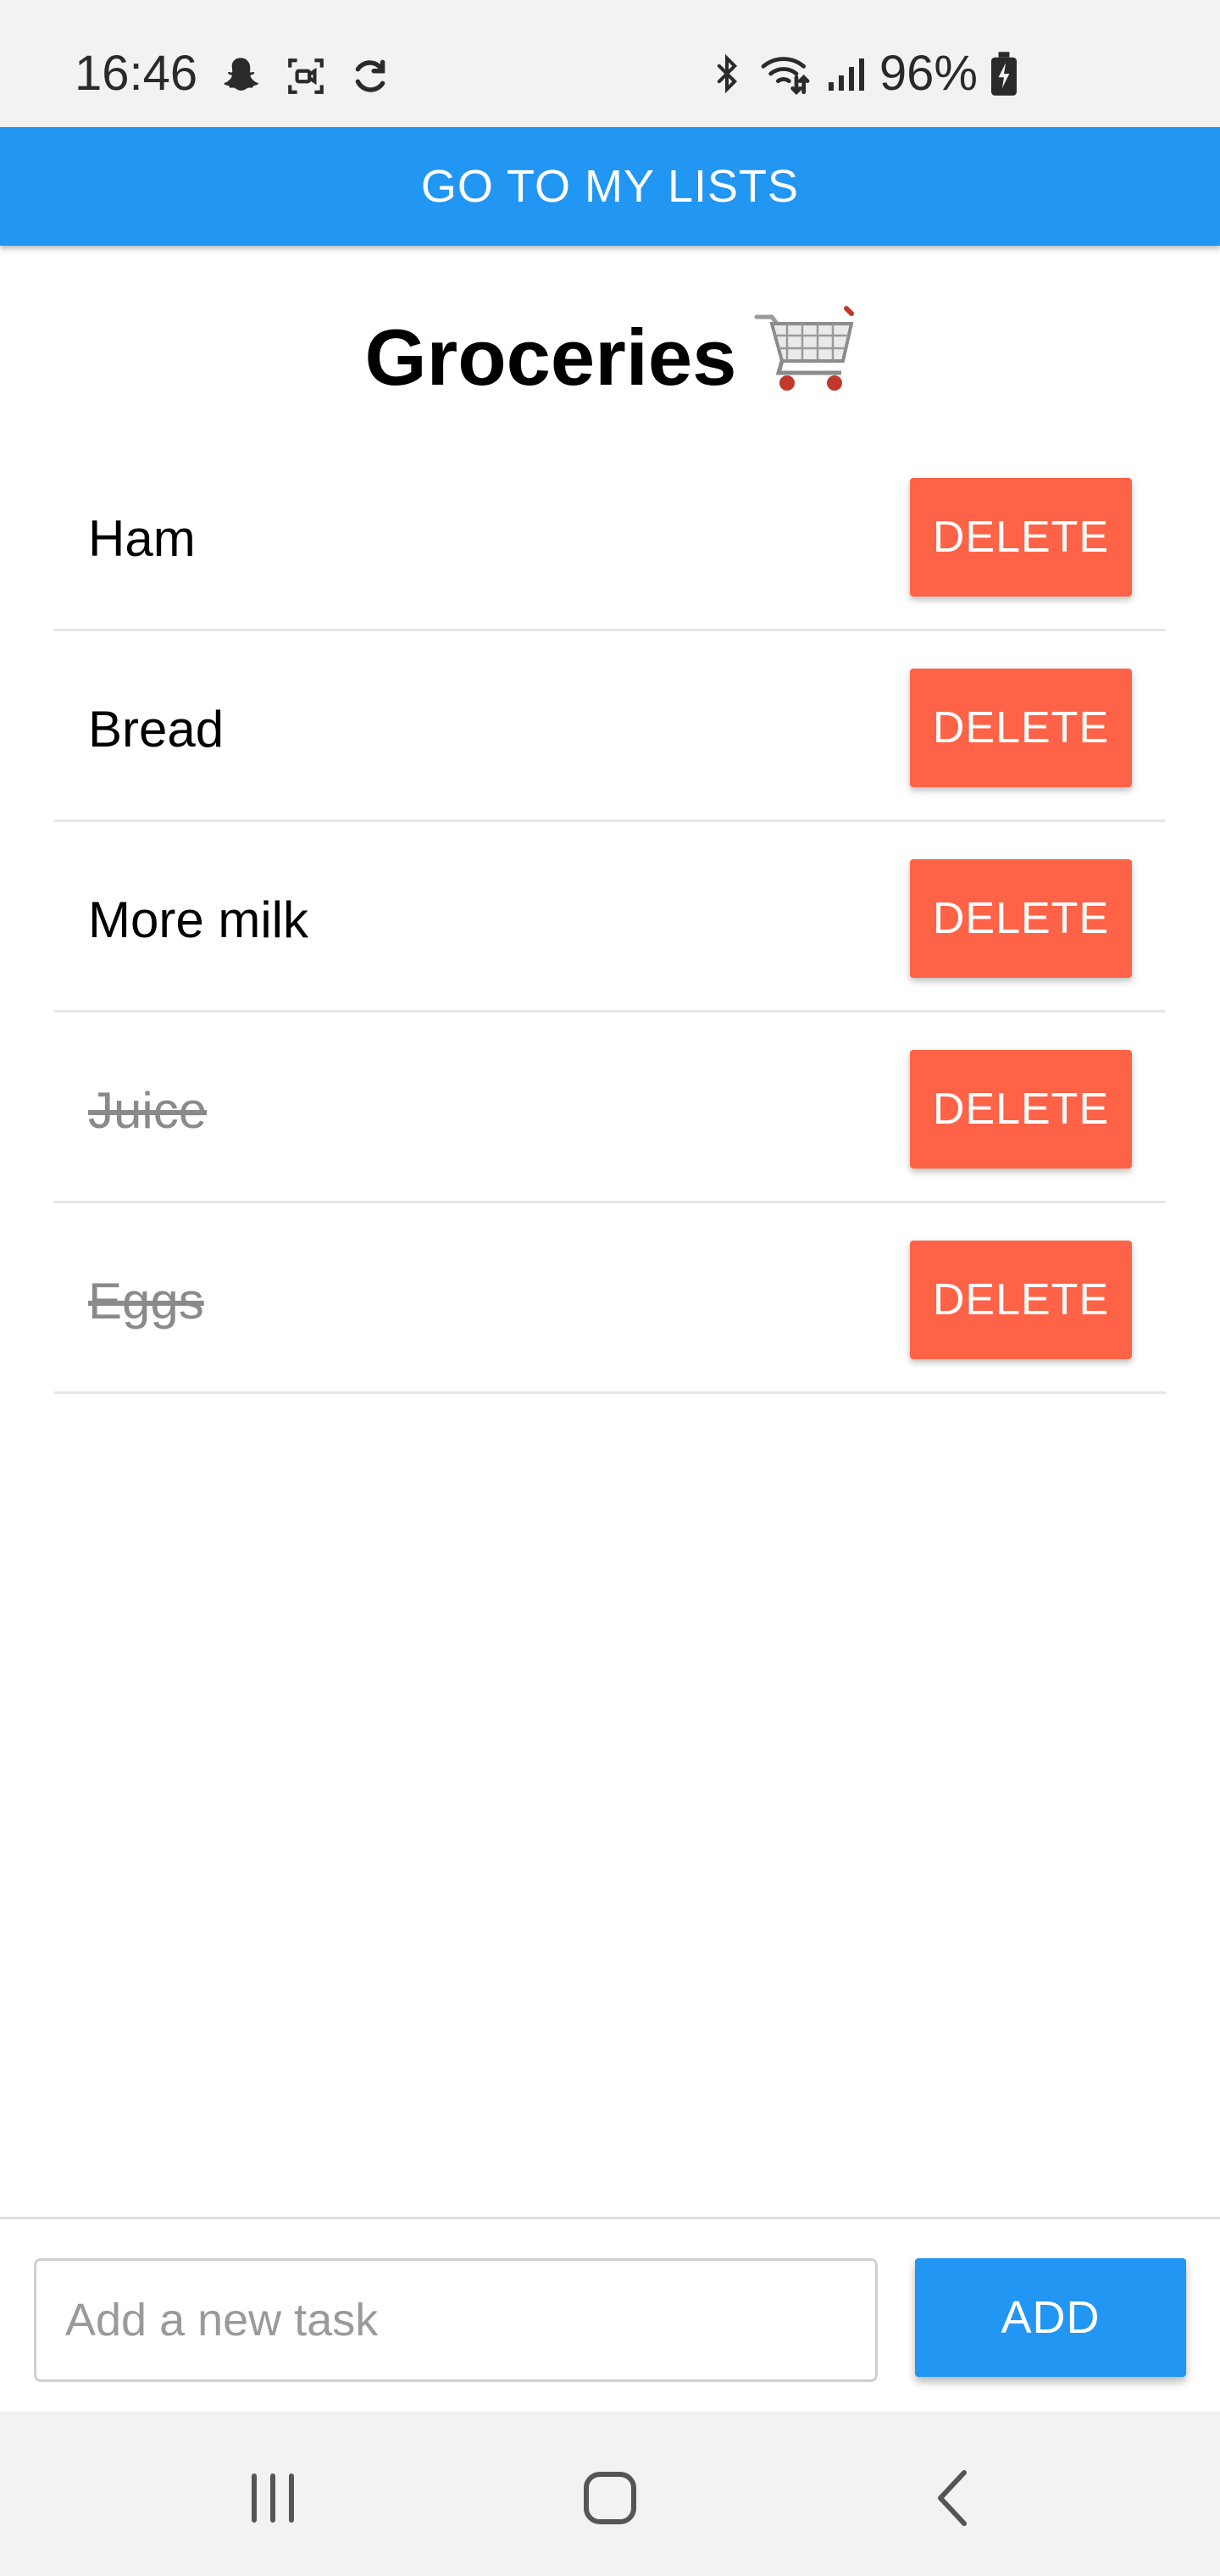  What do you see at coordinates (550, 357) in the screenshot?
I see `list-title-text: Groceries` at bounding box center [550, 357].